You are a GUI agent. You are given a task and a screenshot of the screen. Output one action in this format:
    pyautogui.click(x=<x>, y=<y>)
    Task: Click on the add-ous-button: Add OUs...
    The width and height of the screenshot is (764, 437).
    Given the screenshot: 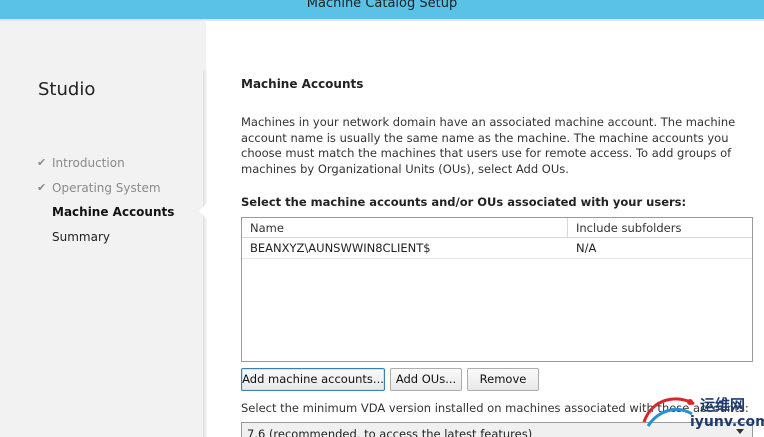 What is the action you would take?
    pyautogui.click(x=426, y=379)
    